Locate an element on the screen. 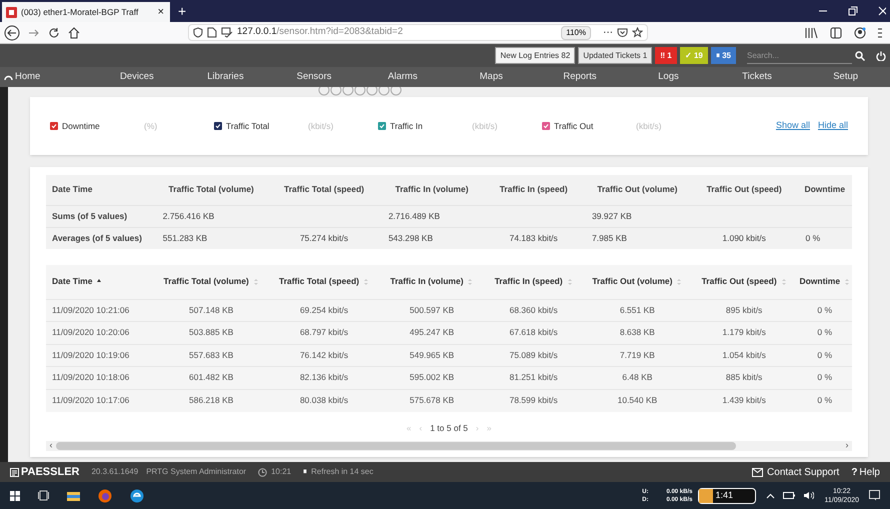 This screenshot has height=509, width=890. table-cell: 80.038 kbit/s is located at coordinates (324, 400).